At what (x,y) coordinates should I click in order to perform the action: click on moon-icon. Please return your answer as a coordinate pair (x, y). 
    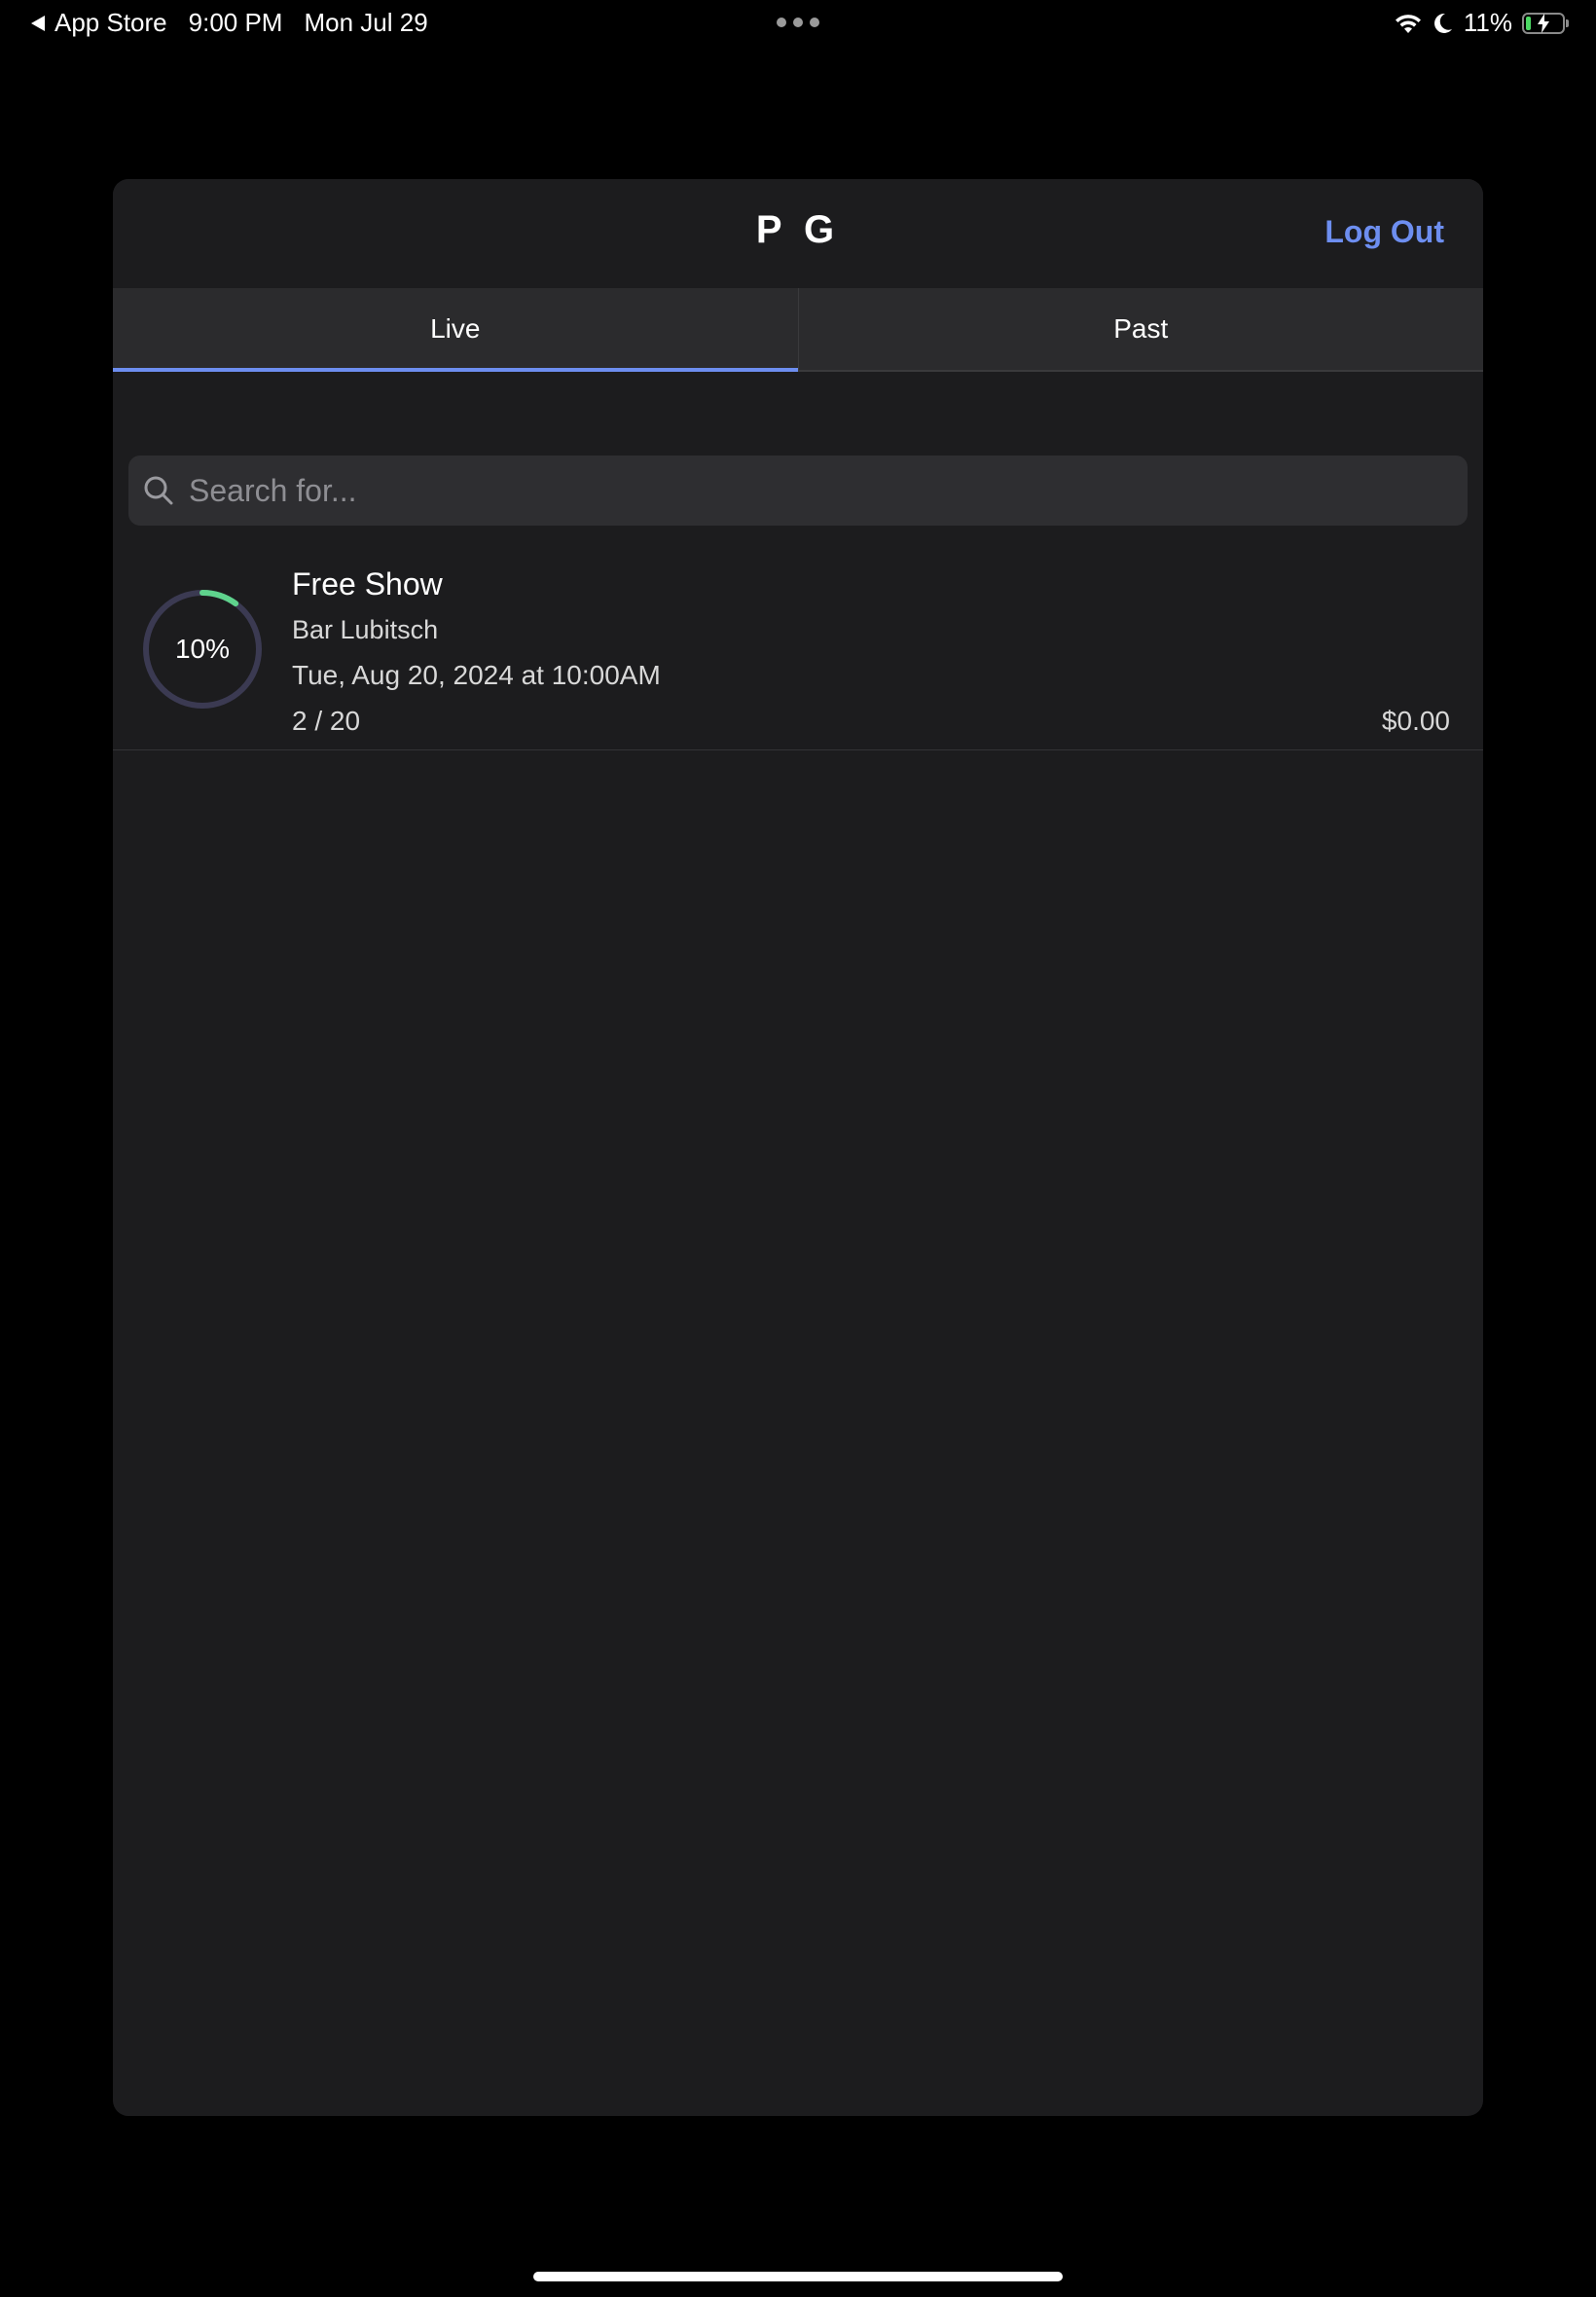
    Looking at the image, I should click on (1443, 23).